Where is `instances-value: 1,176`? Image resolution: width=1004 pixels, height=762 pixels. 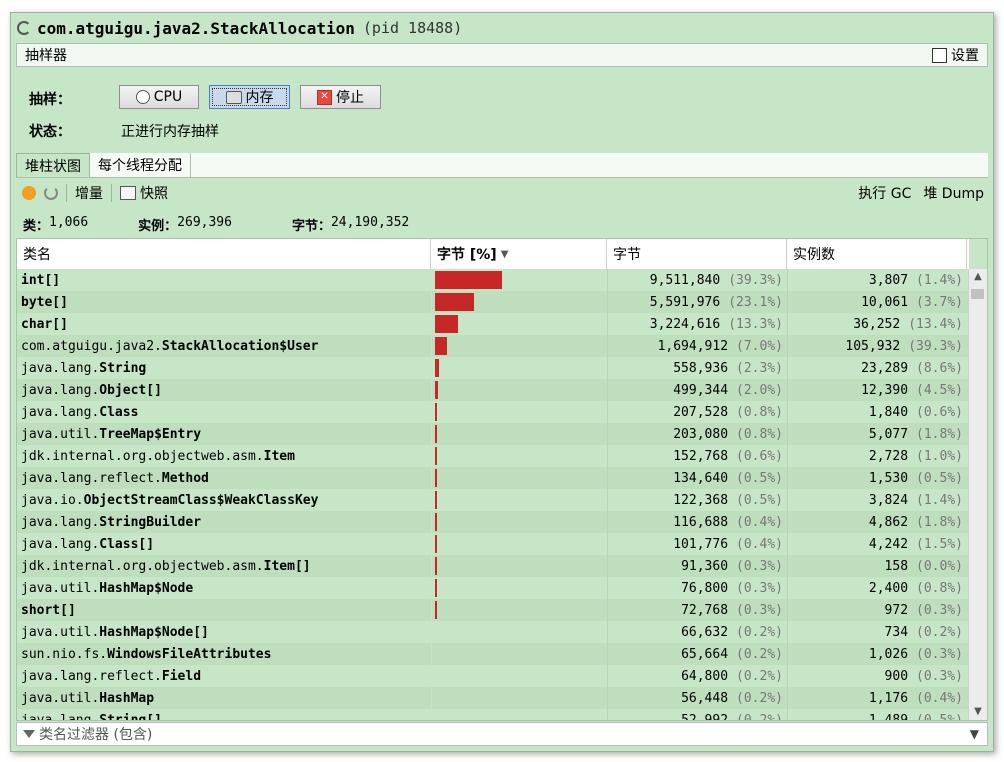
instances-value: 1,176 is located at coordinates (888, 698).